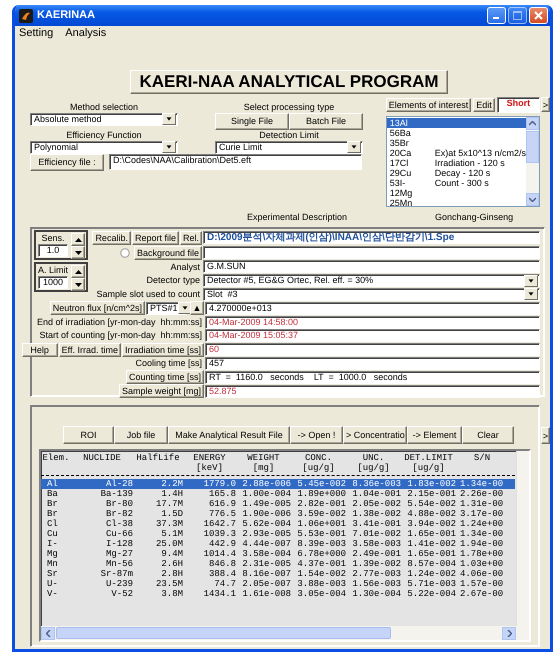  What do you see at coordinates (484, 105) in the screenshot?
I see `elements-button: Edit` at bounding box center [484, 105].